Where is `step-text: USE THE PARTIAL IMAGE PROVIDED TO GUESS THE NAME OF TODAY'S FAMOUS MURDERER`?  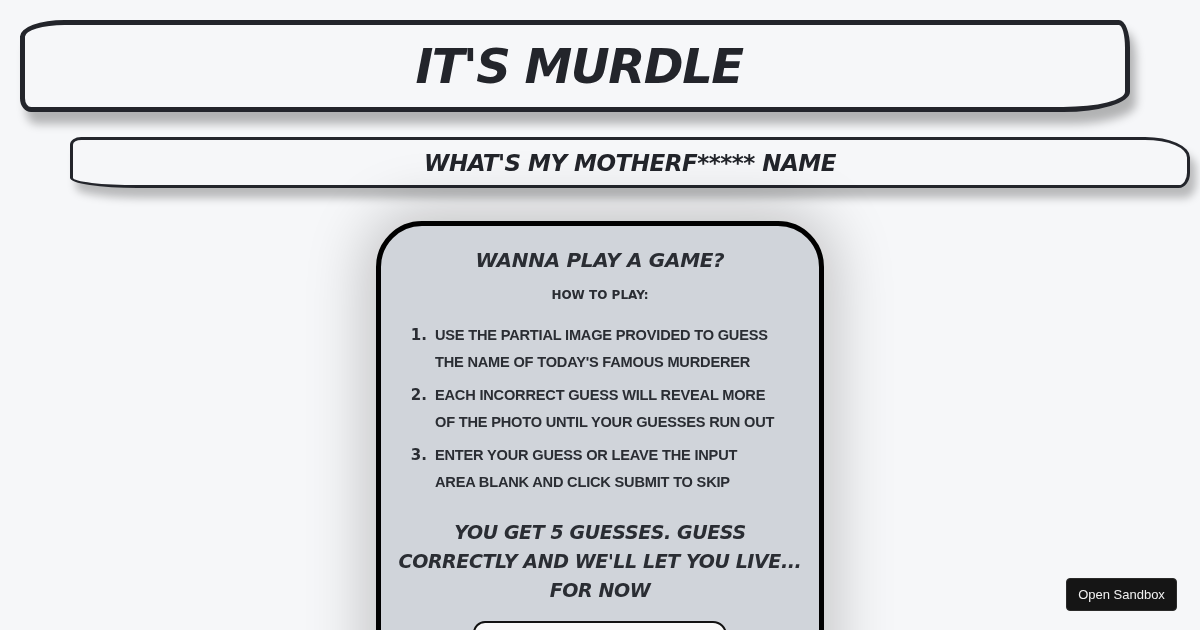 step-text: USE THE PARTIAL IMAGE PROVIDED TO GUESS THE NAME OF TODAY'S FAMOUS MURDERER is located at coordinates (602, 349).